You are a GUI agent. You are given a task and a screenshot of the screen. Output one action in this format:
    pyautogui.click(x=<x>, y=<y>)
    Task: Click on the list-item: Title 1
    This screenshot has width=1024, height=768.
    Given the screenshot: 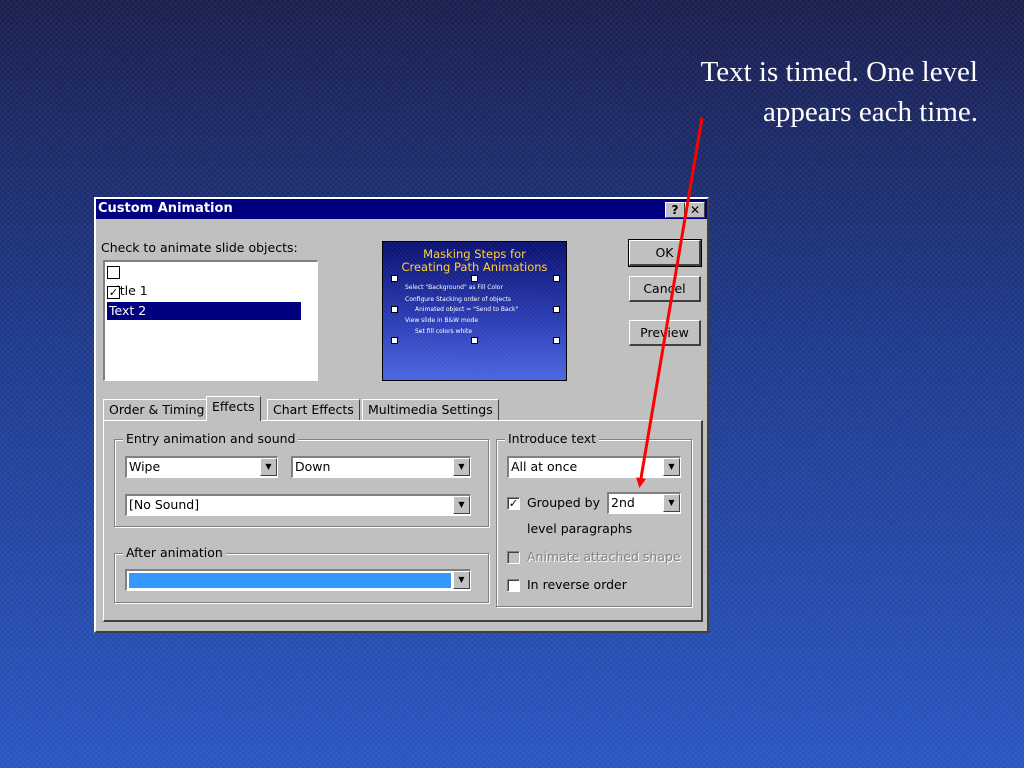 What is the action you would take?
    pyautogui.click(x=211, y=280)
    